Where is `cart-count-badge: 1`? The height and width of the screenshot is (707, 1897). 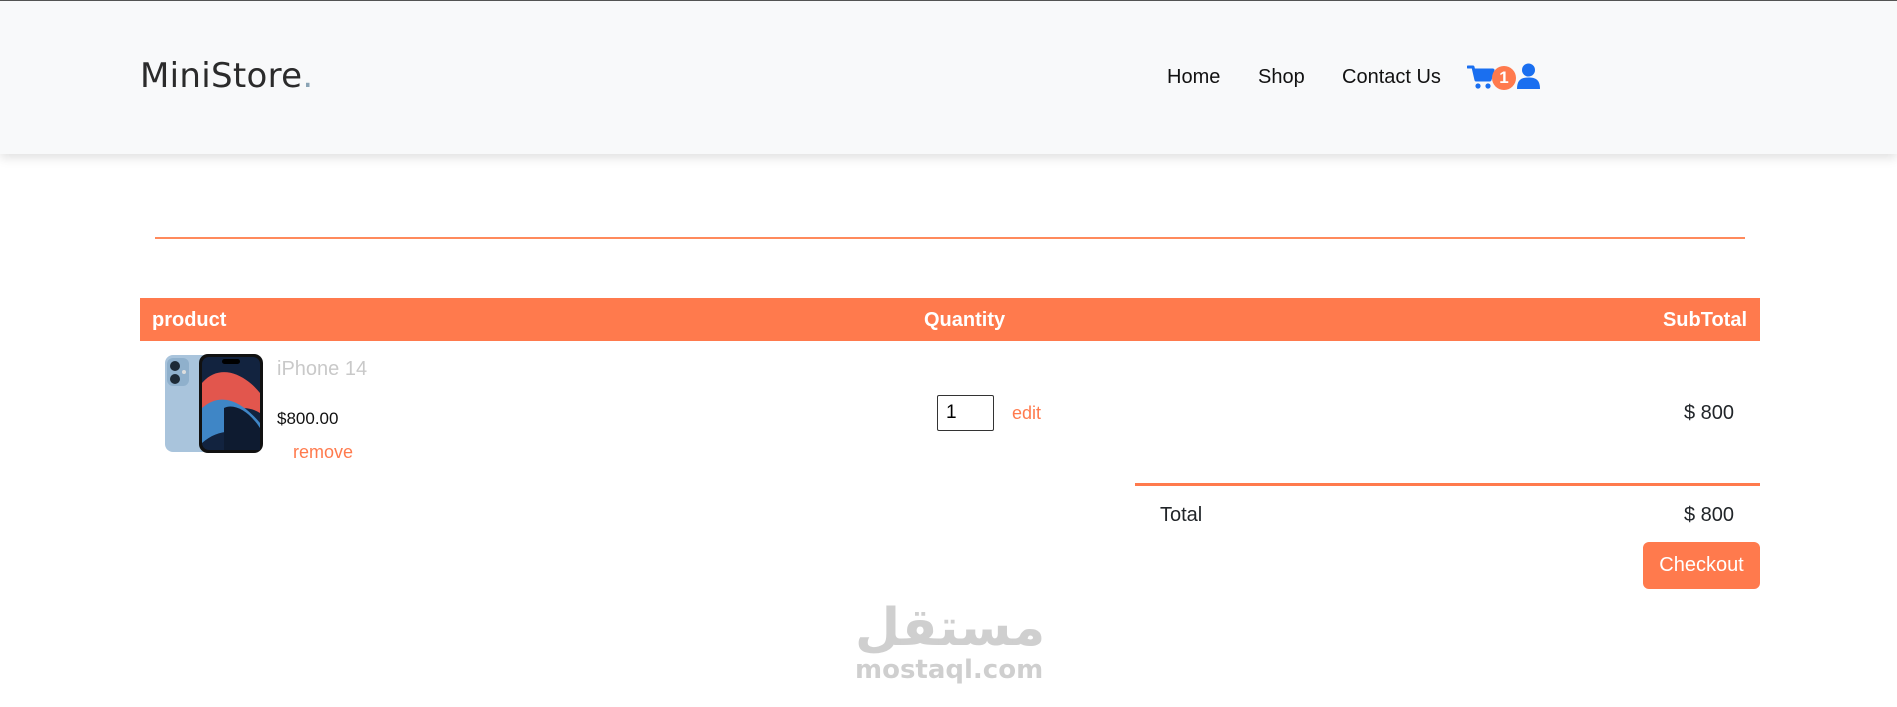 cart-count-badge: 1 is located at coordinates (1504, 78).